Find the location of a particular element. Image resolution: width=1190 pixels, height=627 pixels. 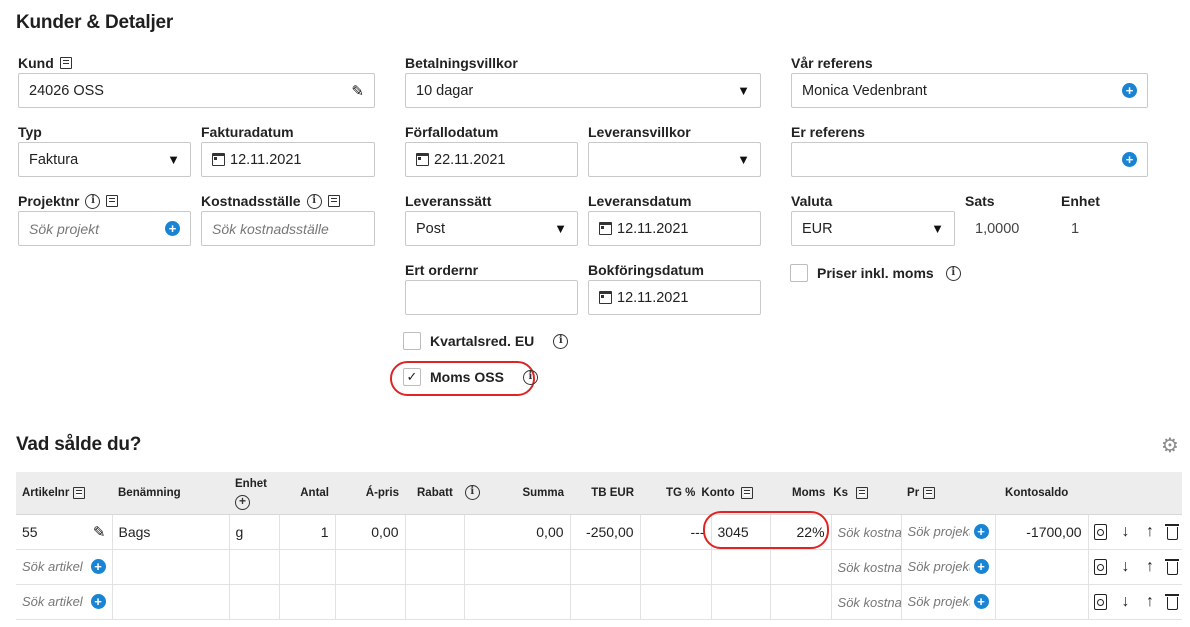

fakturadatum-input: 12.11.2021 is located at coordinates (288, 159).